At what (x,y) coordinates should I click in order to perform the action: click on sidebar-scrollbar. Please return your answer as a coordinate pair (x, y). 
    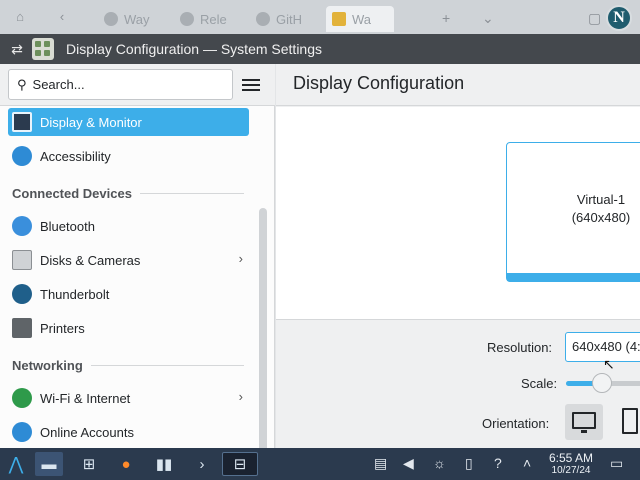
    Looking at the image, I should click on (263, 332).